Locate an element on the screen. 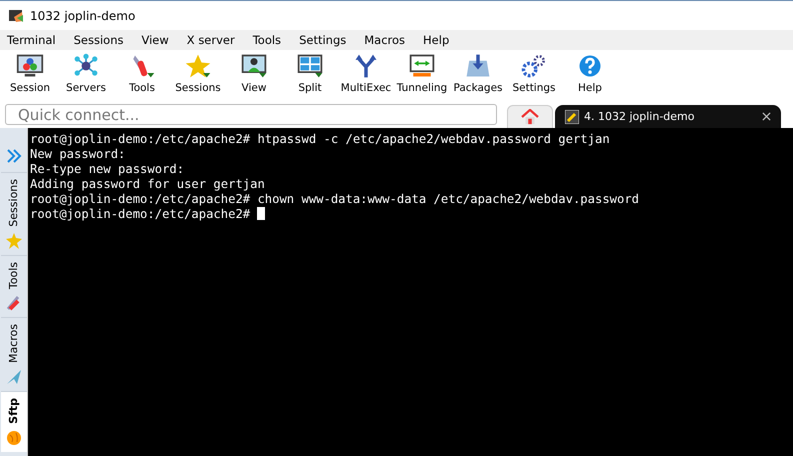 The width and height of the screenshot is (793, 456). terminal-line: root@joplin-demo:/etc/apache2# is located at coordinates (411, 214).